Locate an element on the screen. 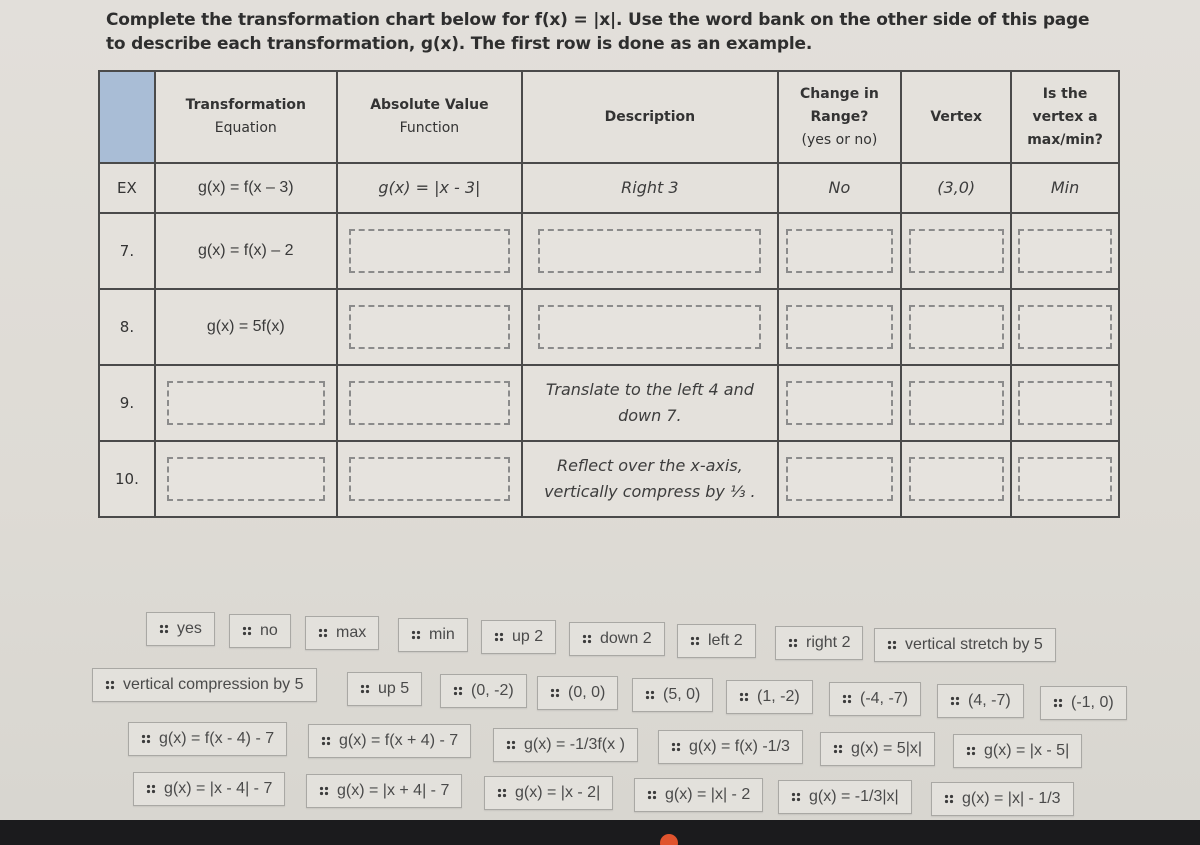 Image resolution: width=1200 pixels, height=845 pixels. transformation-equation-cell is located at coordinates (245, 479).